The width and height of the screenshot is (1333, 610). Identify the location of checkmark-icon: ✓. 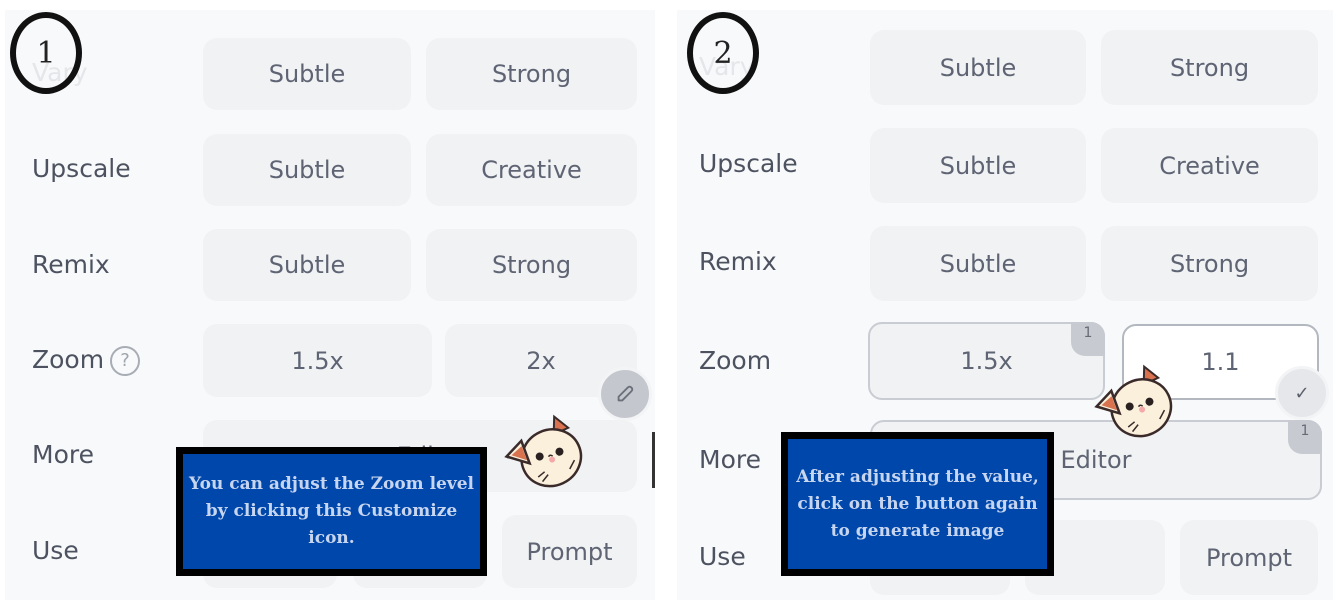
(1302, 393).